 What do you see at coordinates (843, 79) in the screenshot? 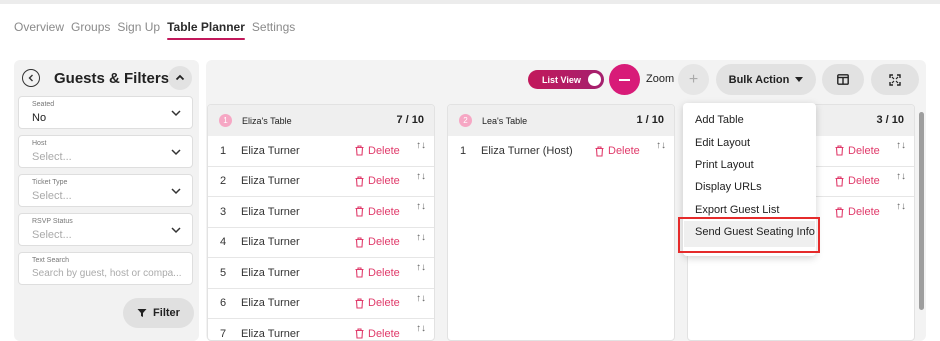
I see `layout-view-button` at bounding box center [843, 79].